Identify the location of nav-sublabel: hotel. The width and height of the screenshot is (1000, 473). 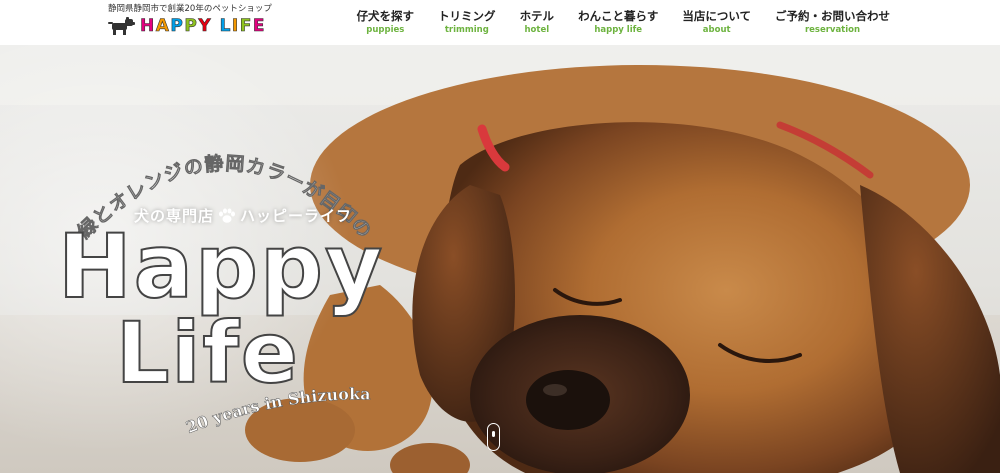
(537, 30).